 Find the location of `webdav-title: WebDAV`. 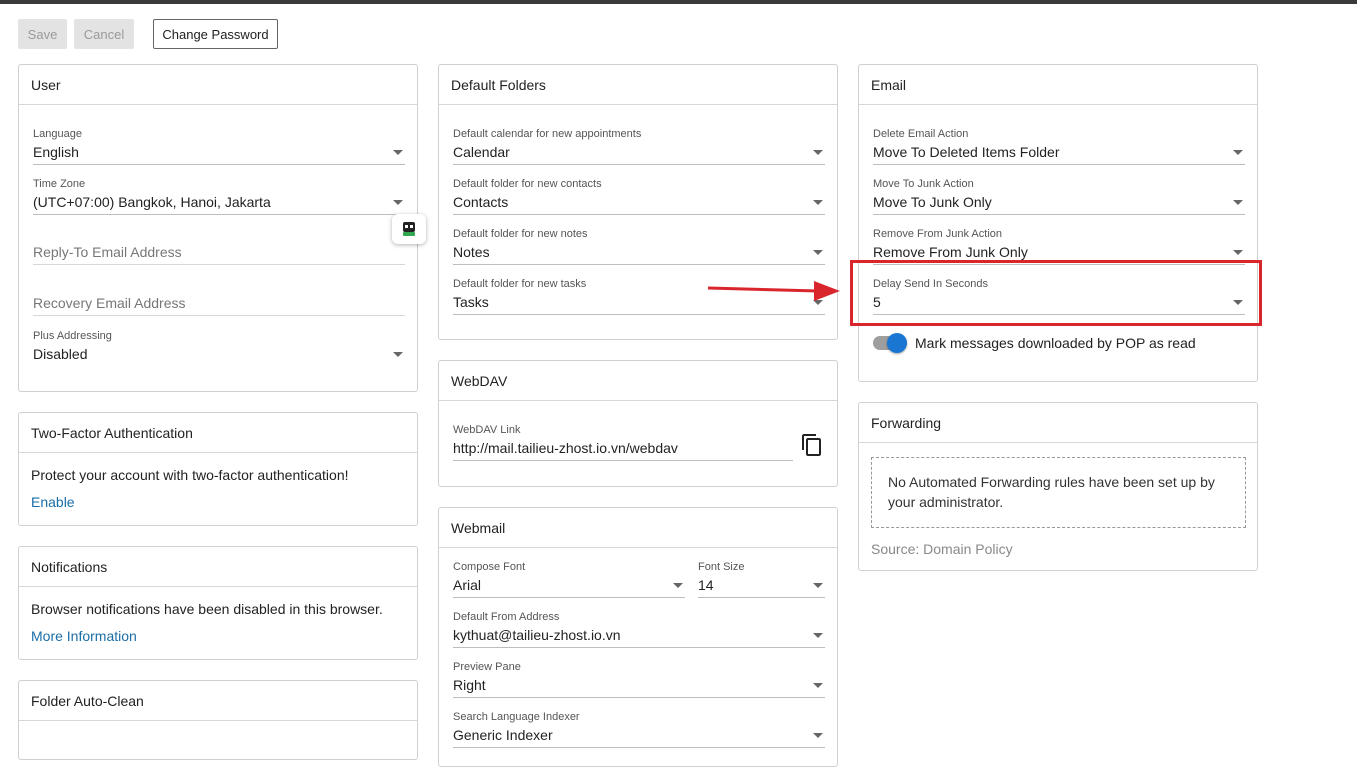

webdav-title: WebDAV is located at coordinates (638, 381).